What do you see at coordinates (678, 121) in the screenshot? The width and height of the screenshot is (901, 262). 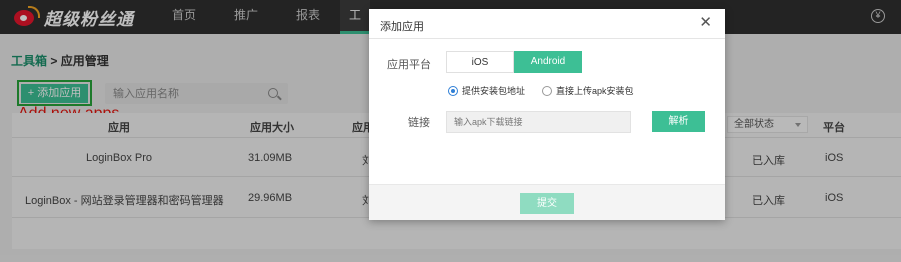 I see `parse-button: 解析` at bounding box center [678, 121].